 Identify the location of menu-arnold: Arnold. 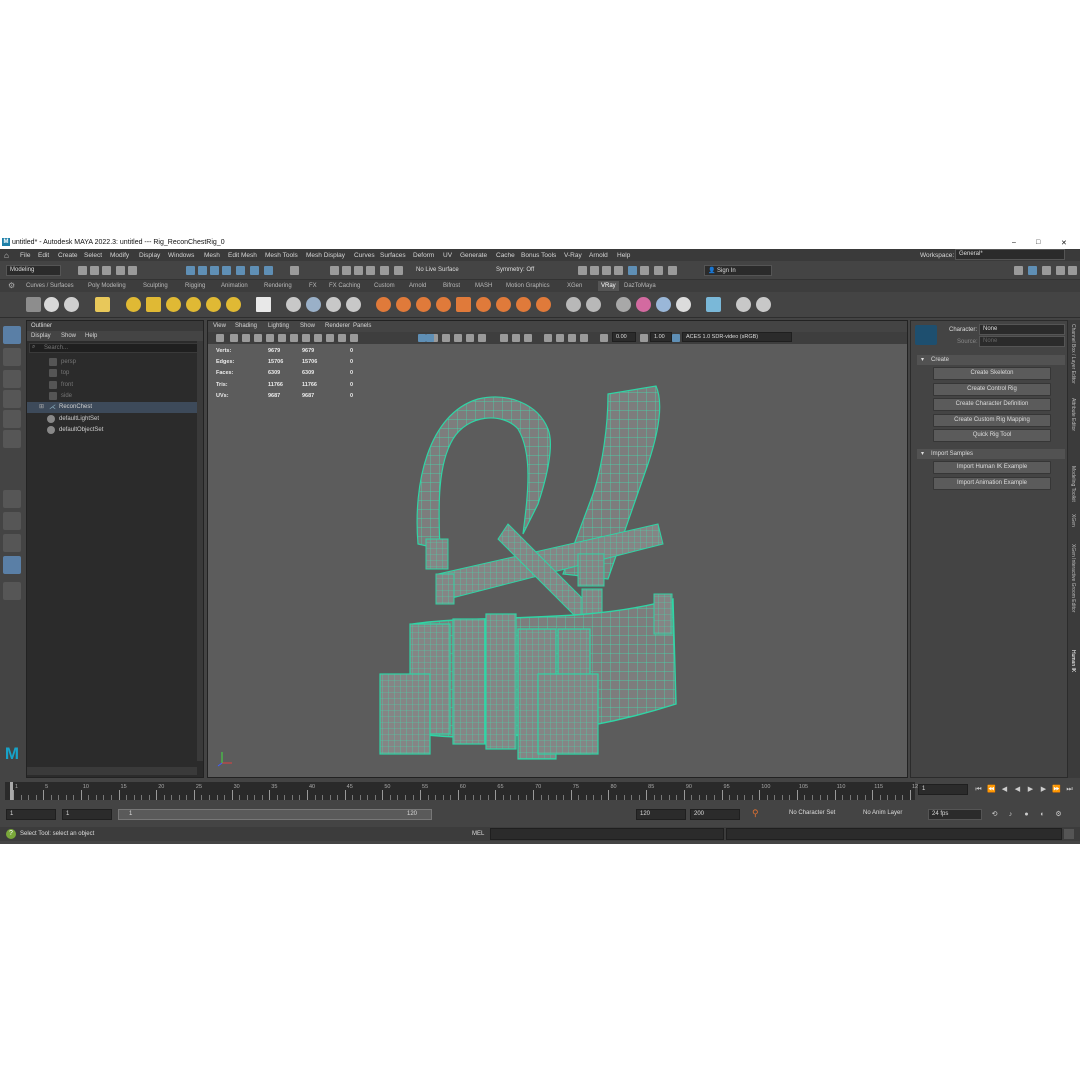
(598, 255).